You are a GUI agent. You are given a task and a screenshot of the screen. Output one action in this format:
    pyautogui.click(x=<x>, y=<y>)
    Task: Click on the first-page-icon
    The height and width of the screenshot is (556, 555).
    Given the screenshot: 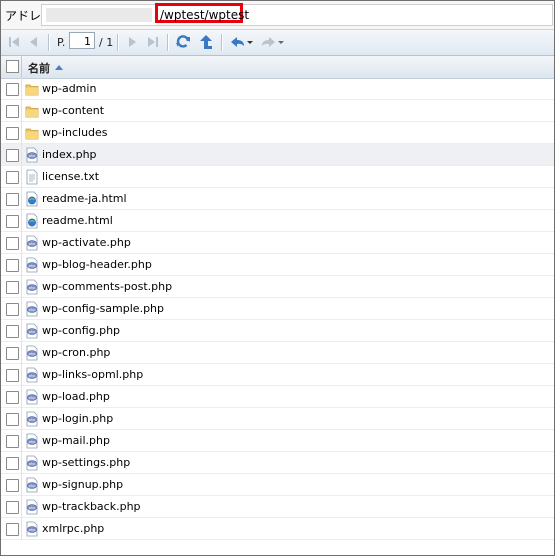 What is the action you would take?
    pyautogui.click(x=14, y=42)
    